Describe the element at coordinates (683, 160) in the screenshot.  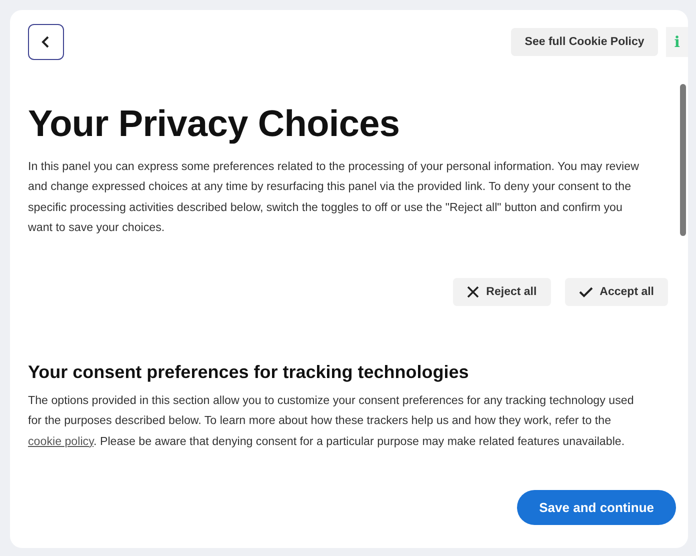
I see `scrollbar` at that location.